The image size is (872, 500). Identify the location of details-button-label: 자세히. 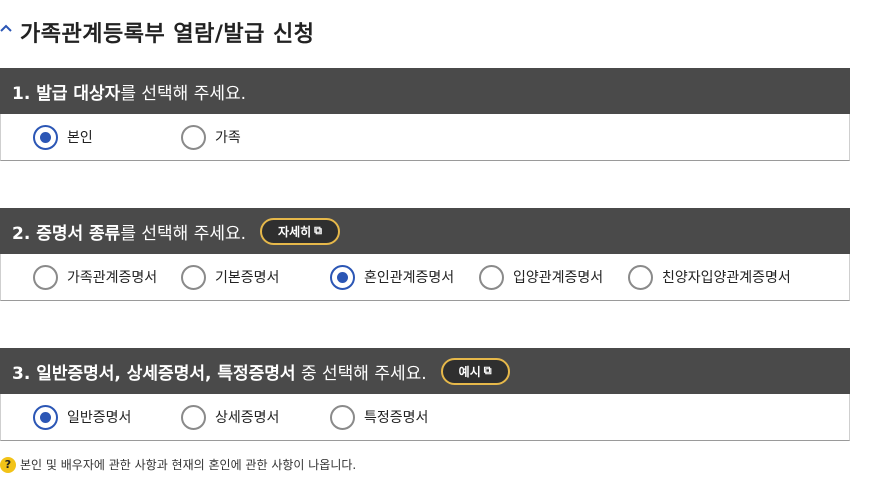
(295, 231).